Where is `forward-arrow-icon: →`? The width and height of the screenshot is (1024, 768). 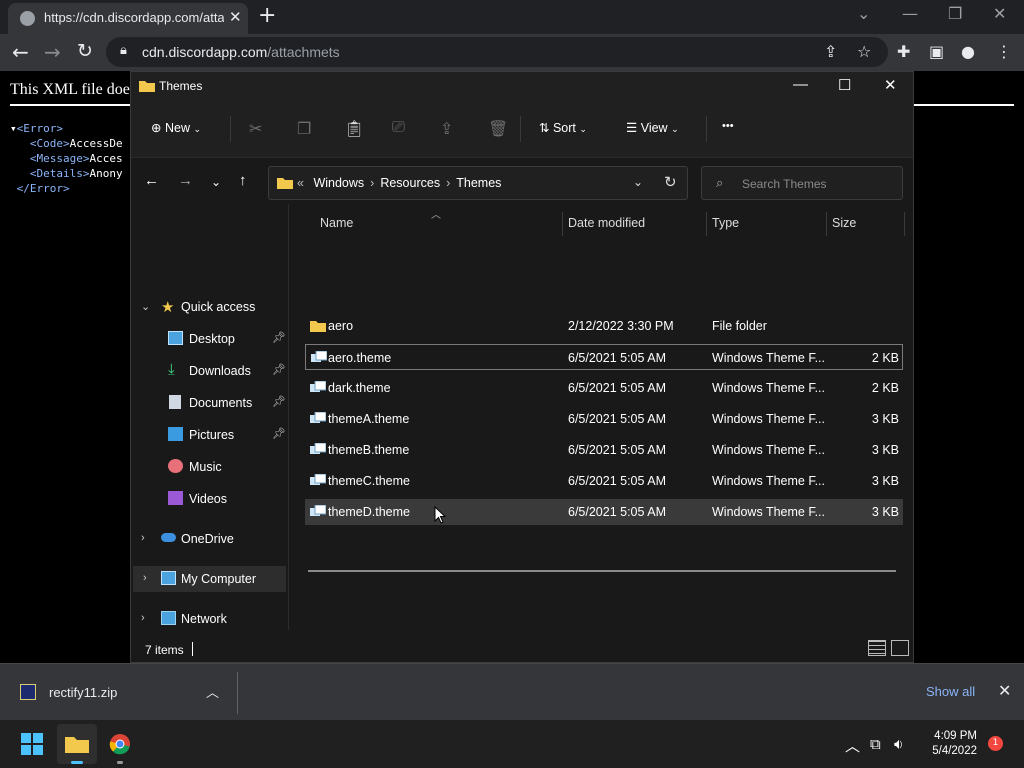 forward-arrow-icon: → is located at coordinates (185, 180).